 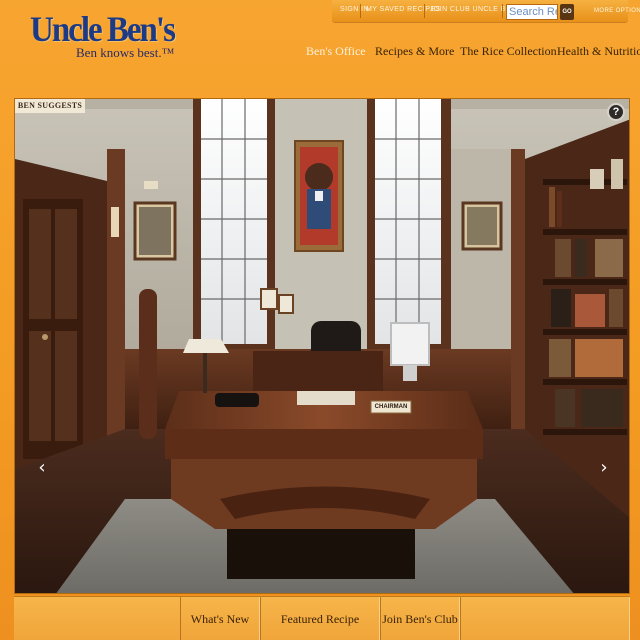 What do you see at coordinates (391, 407) in the screenshot?
I see `desk-nameplate: CHAIRMAN` at bounding box center [391, 407].